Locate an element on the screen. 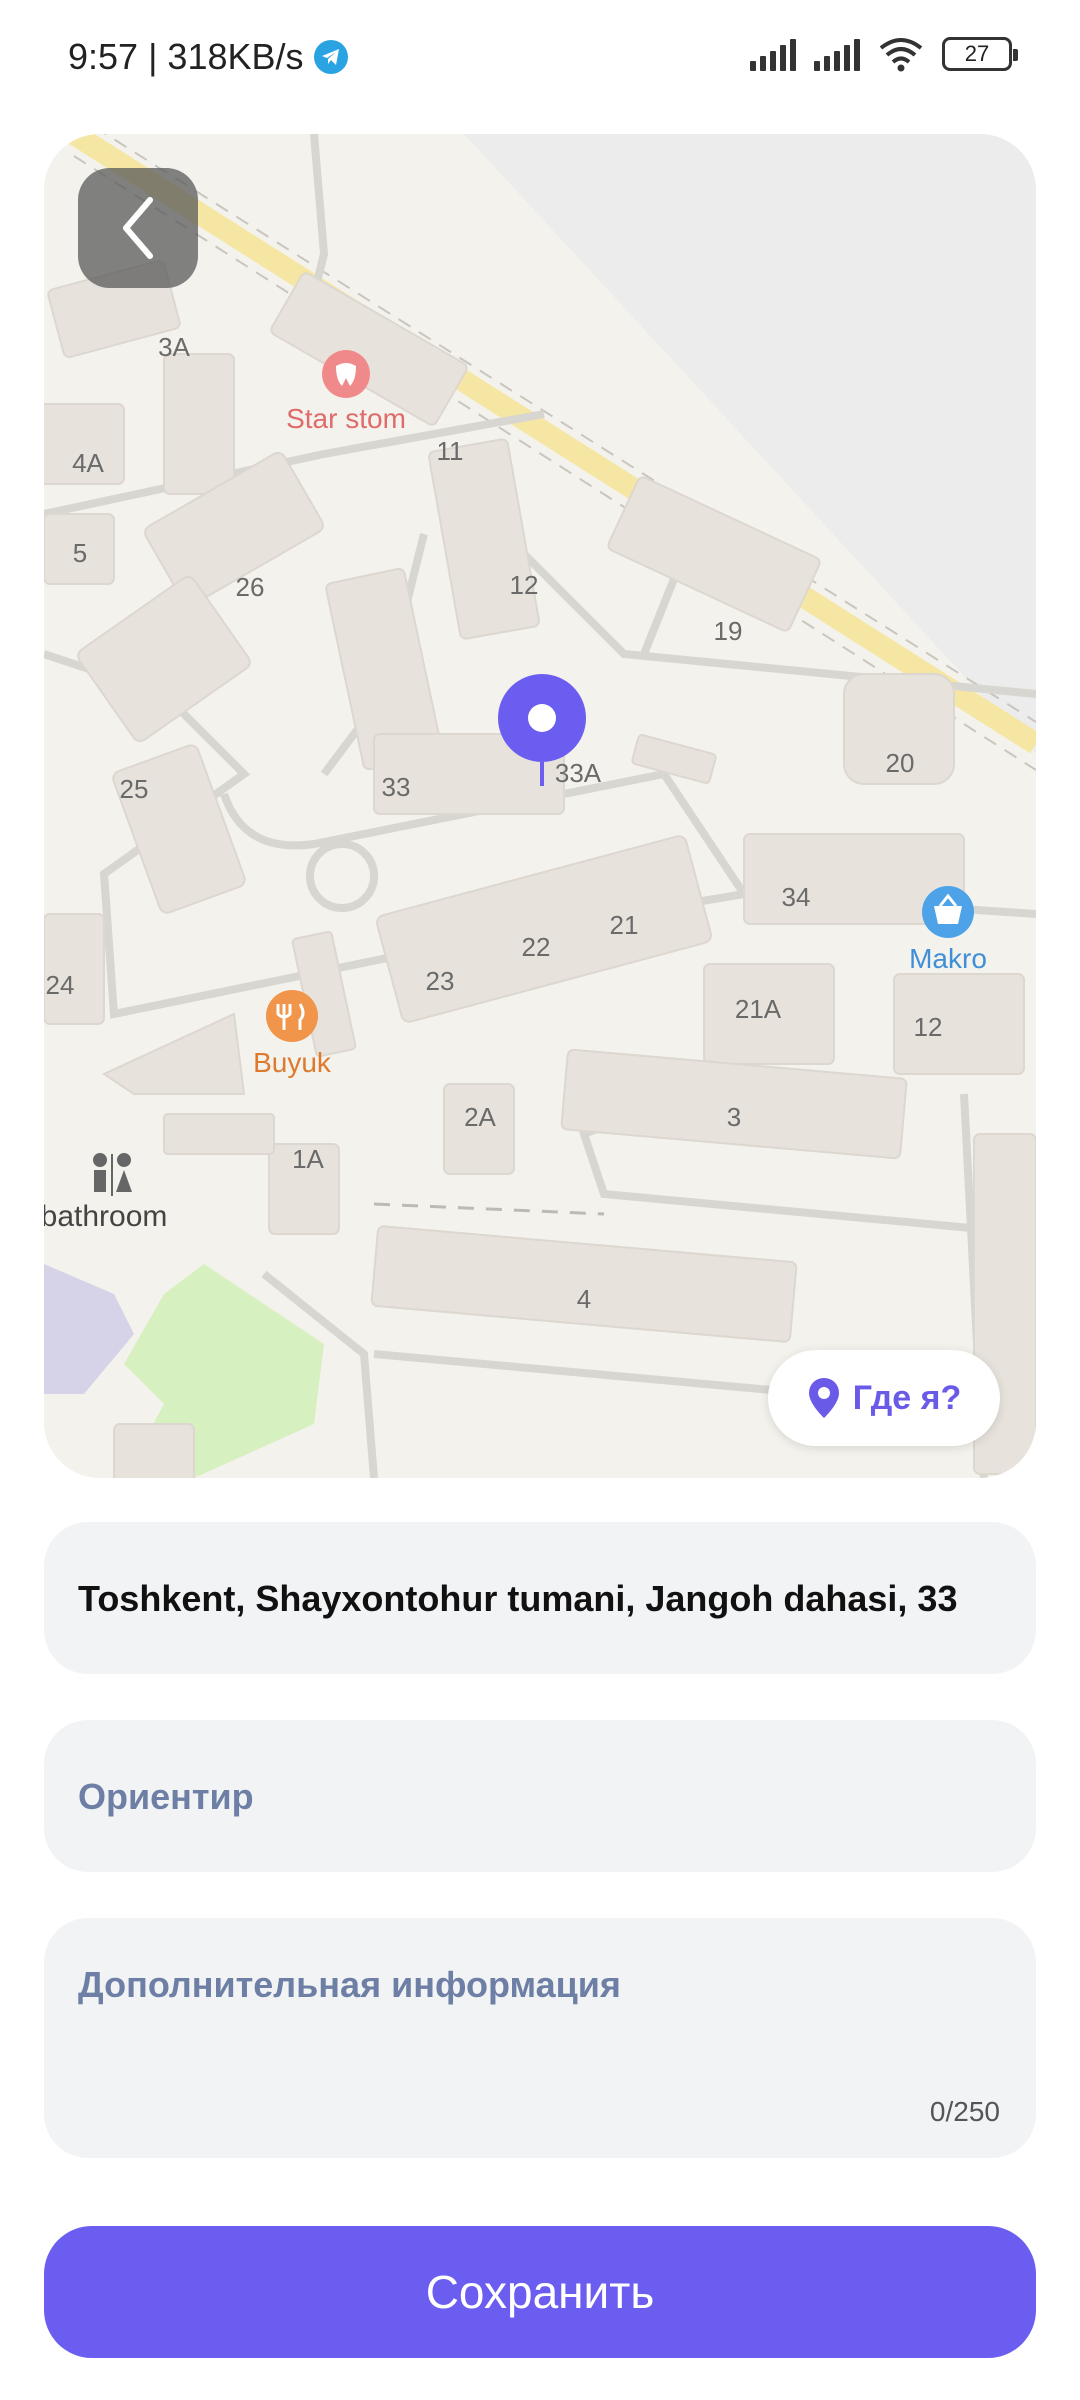 This screenshot has width=1080, height=2400. network-speed: | 318KB/s is located at coordinates (226, 56).